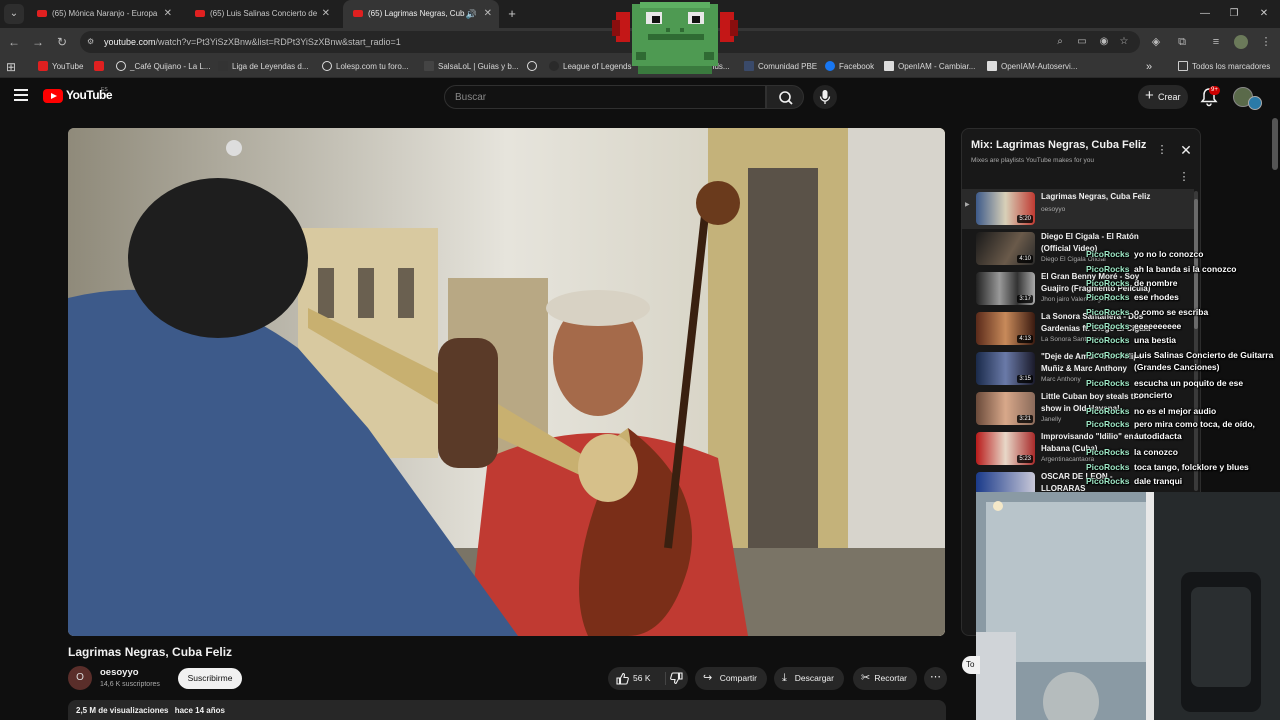 The width and height of the screenshot is (1280, 720). I want to click on like-count: 56 K, so click(642, 678).